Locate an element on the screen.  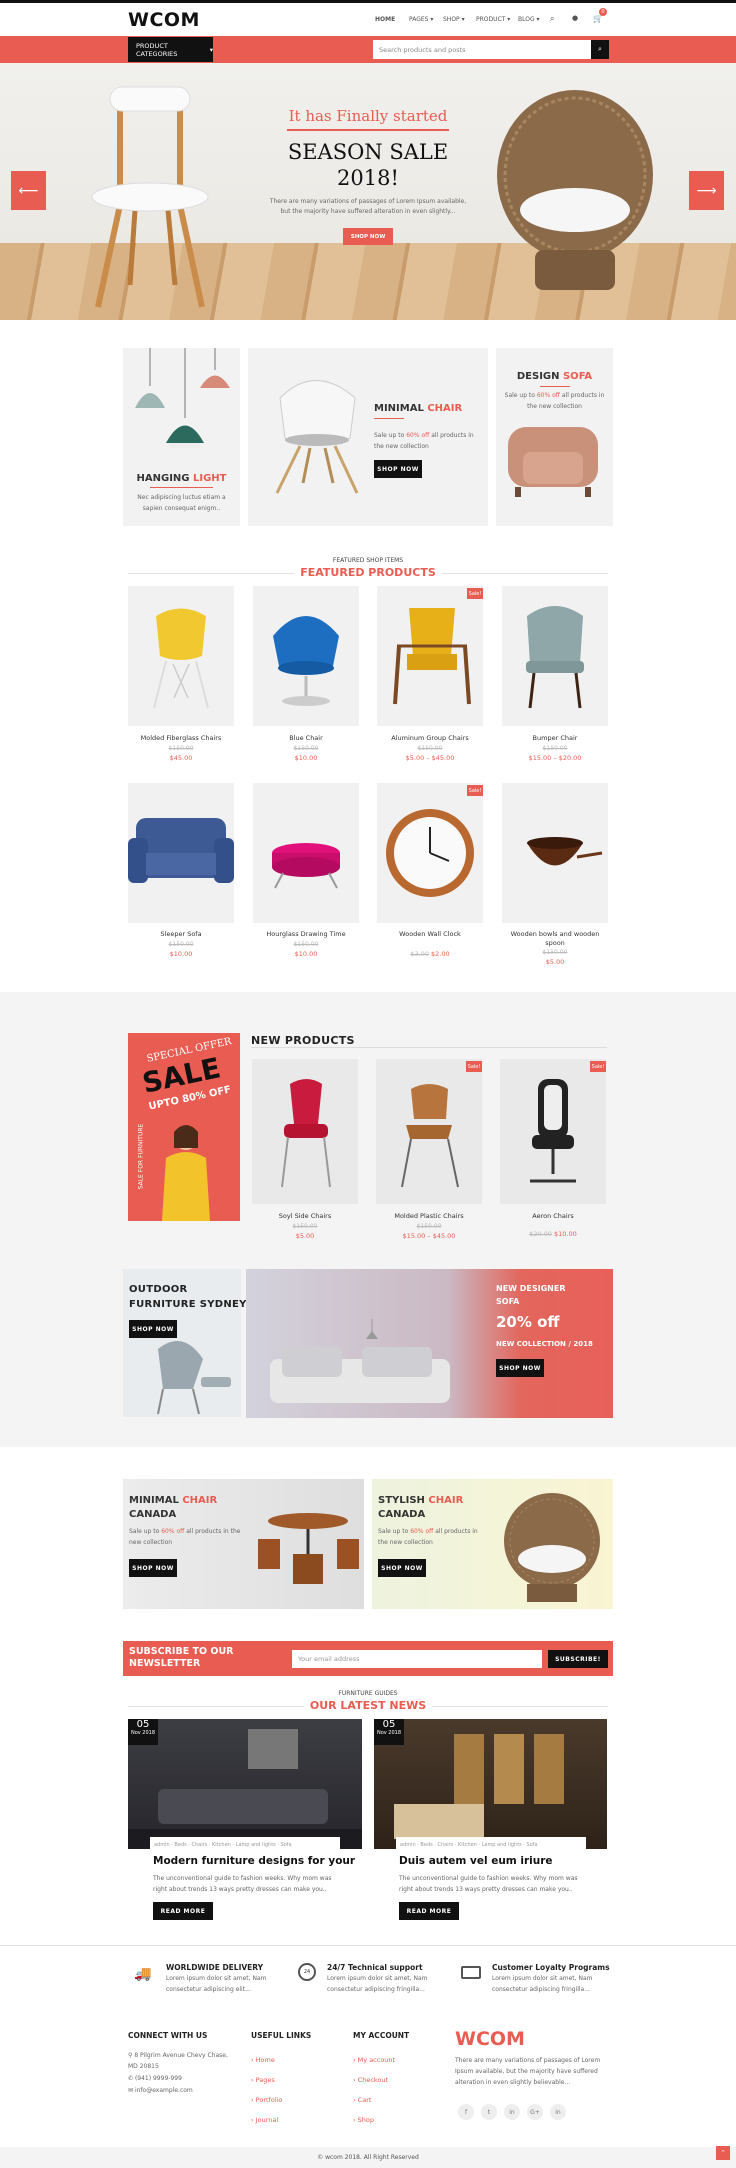
search-bar is located at coordinates (368, 49).